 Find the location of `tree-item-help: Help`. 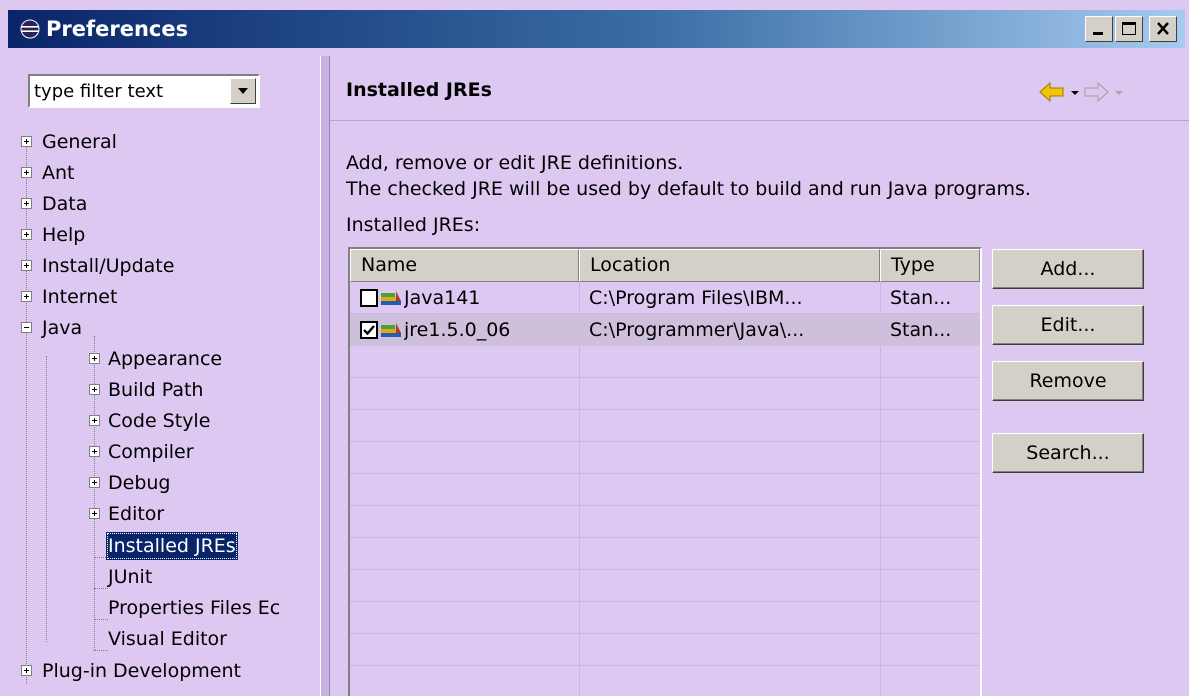

tree-item-help: Help is located at coordinates (164, 236).